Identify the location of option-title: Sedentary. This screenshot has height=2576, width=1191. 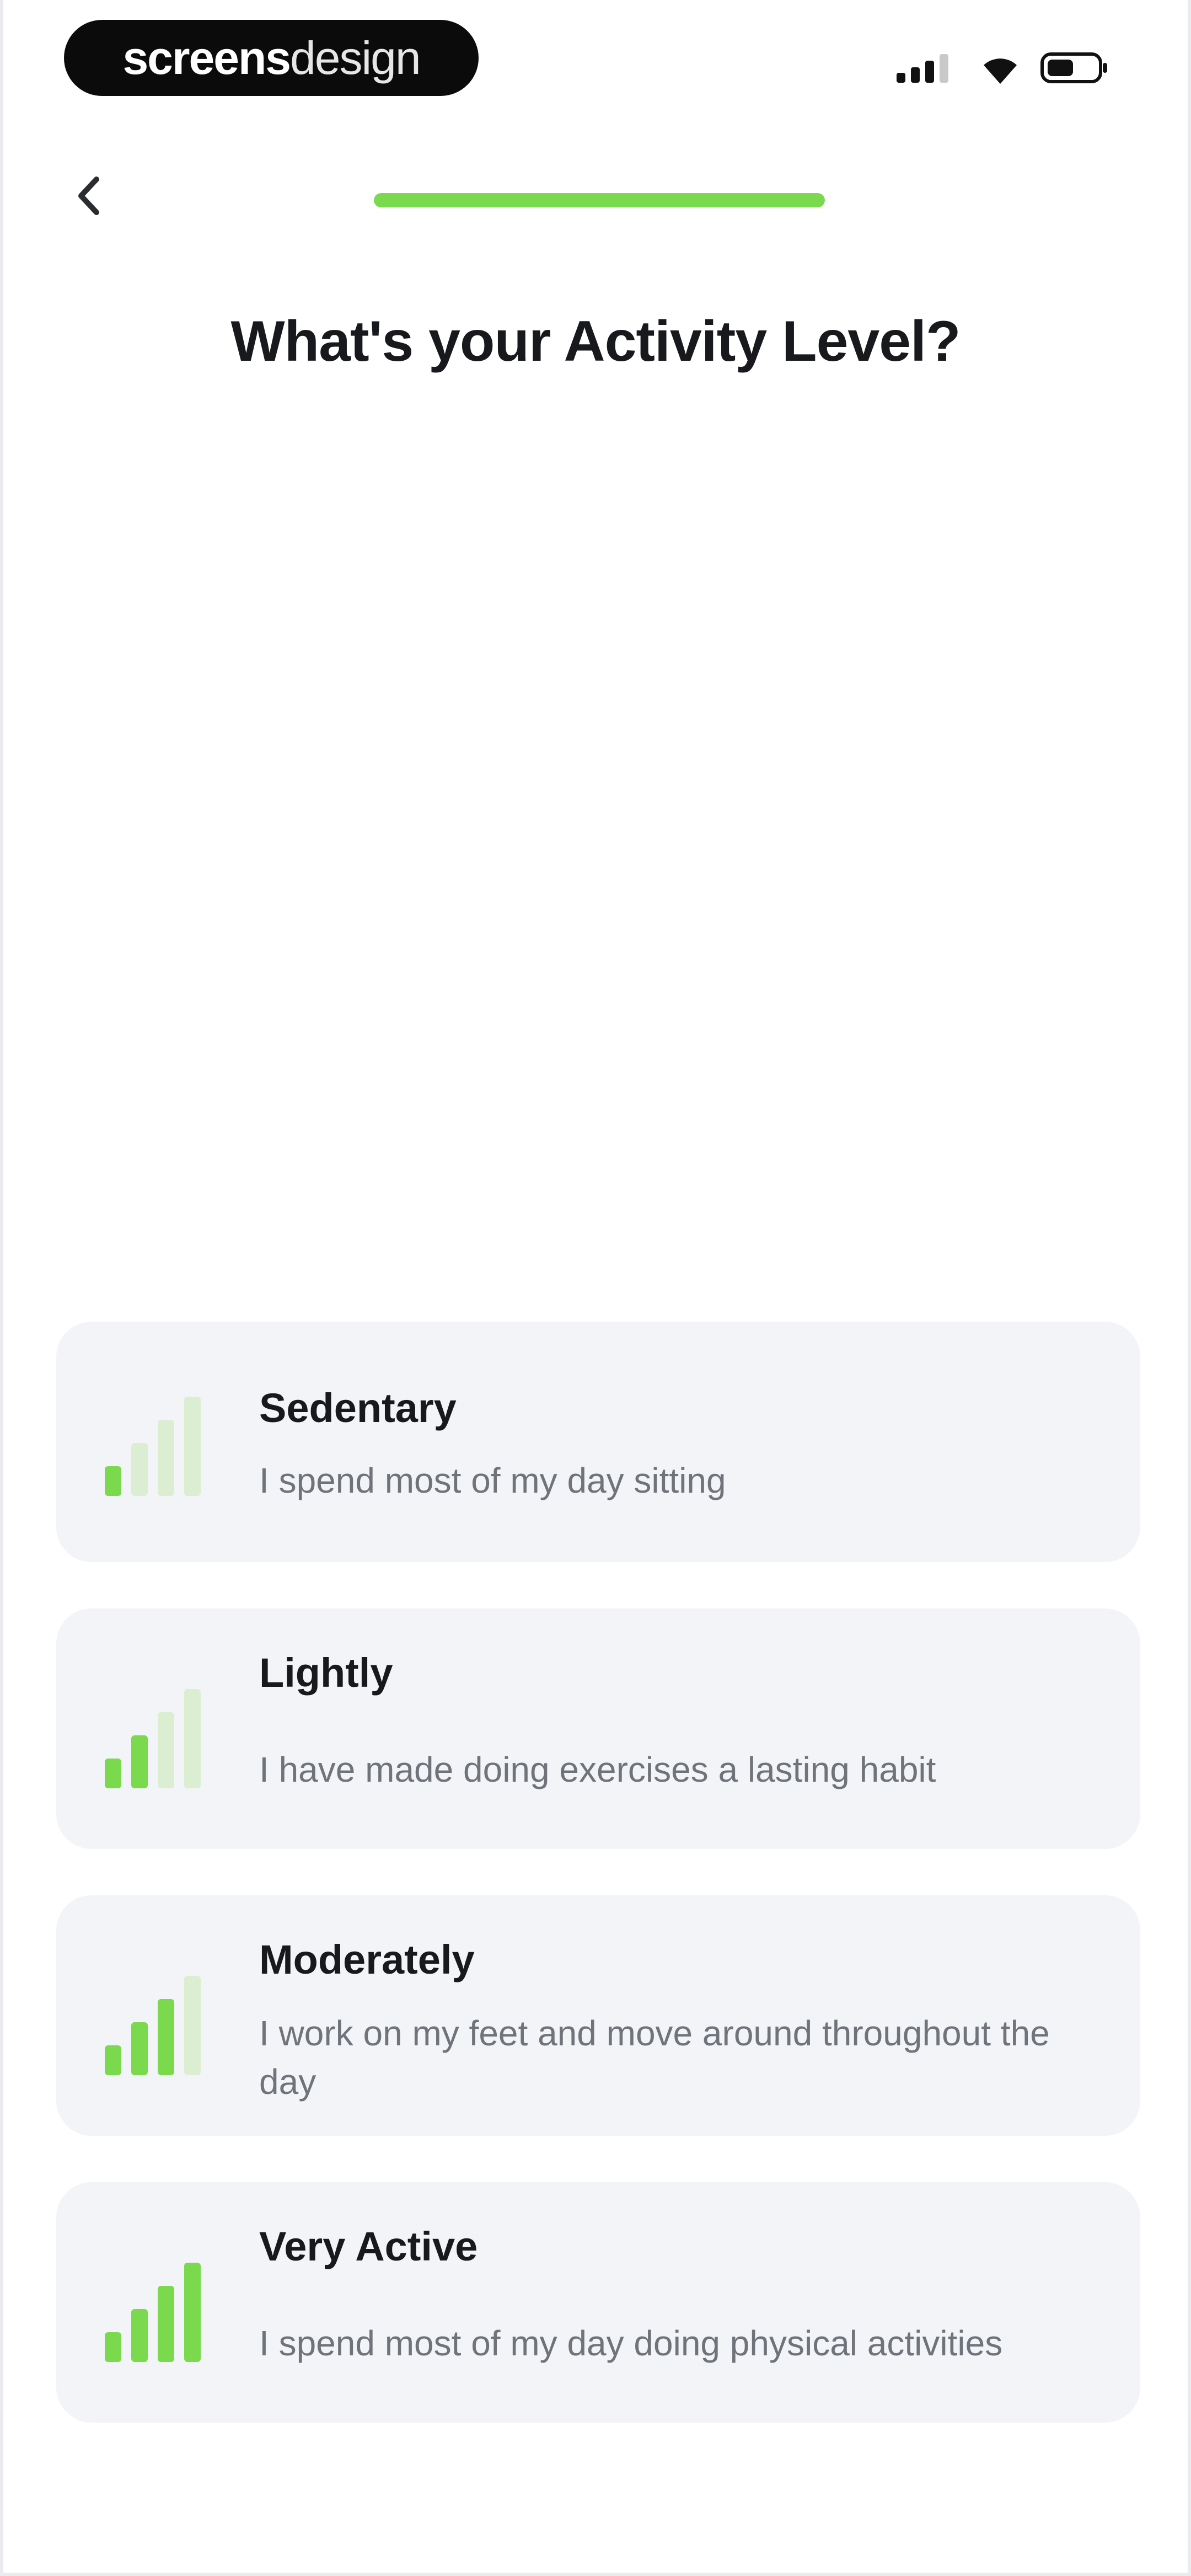
(358, 1408).